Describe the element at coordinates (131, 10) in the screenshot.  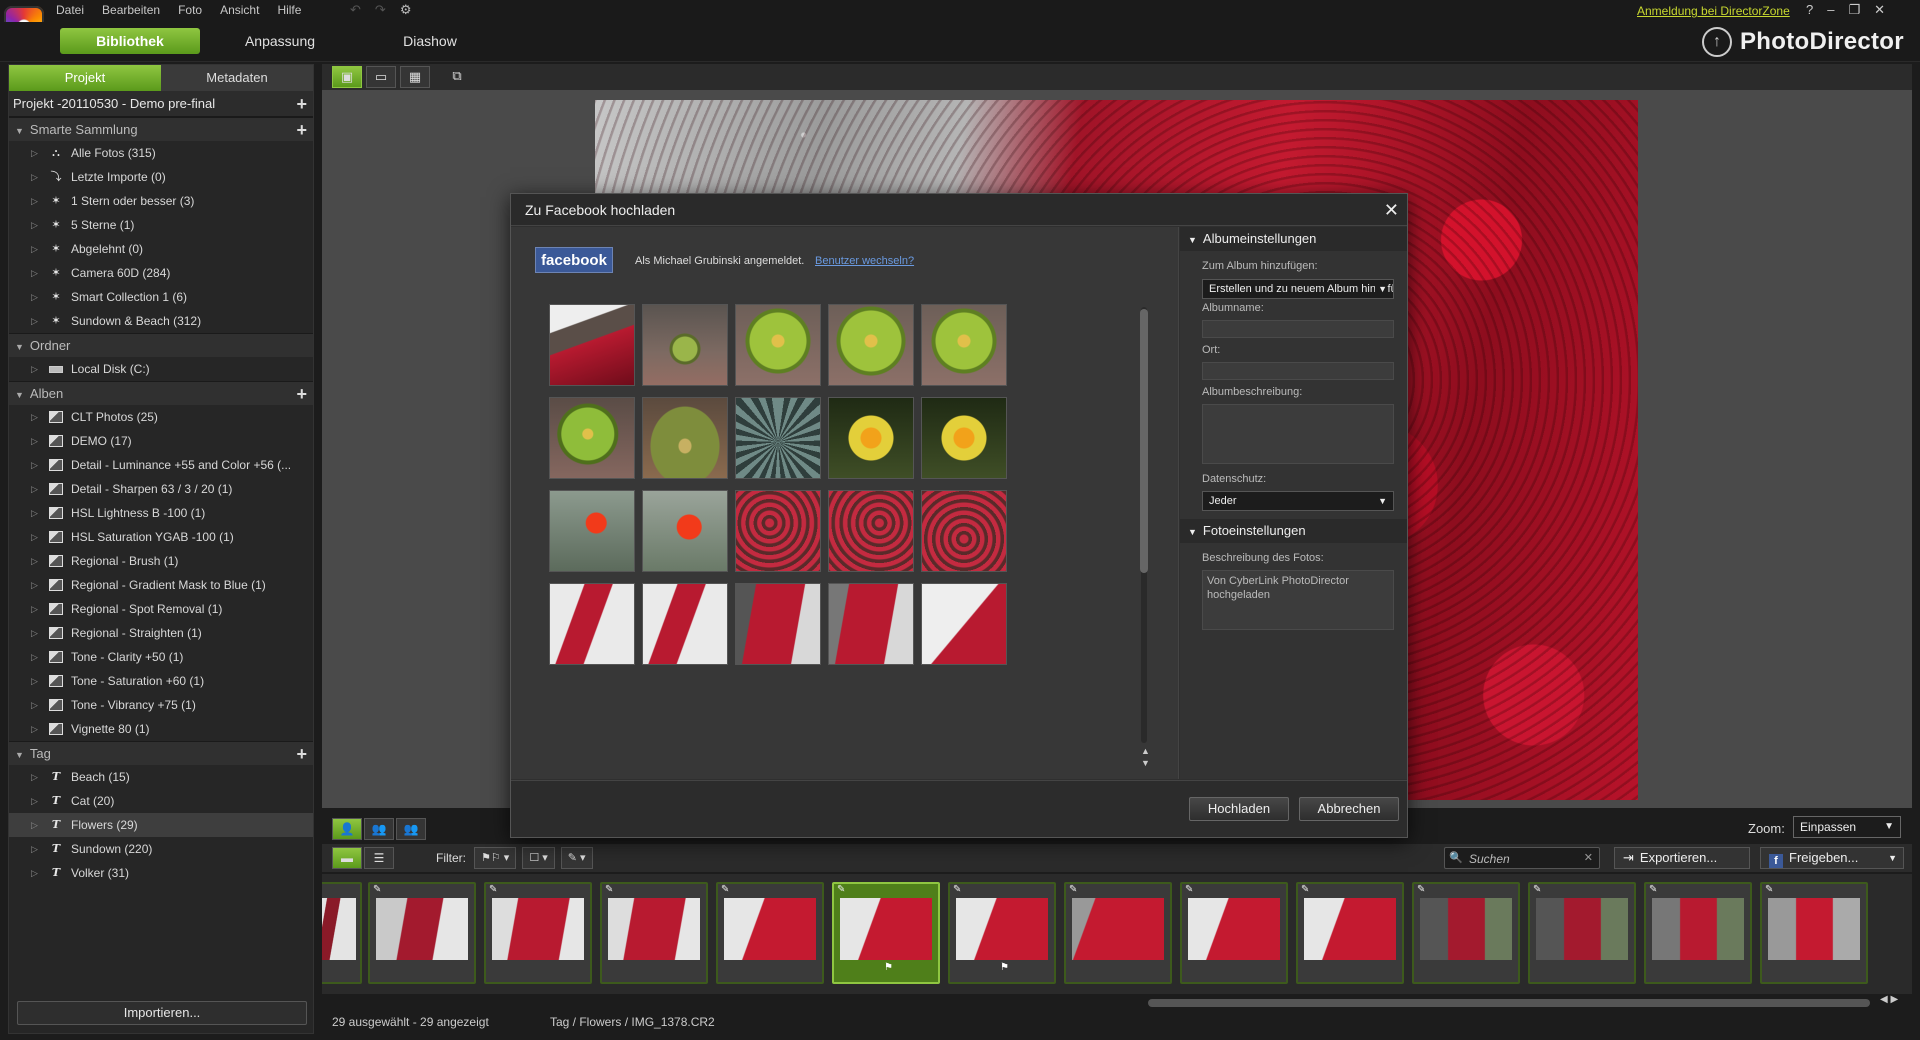
I see `menu-edit: Bearbeiten` at that location.